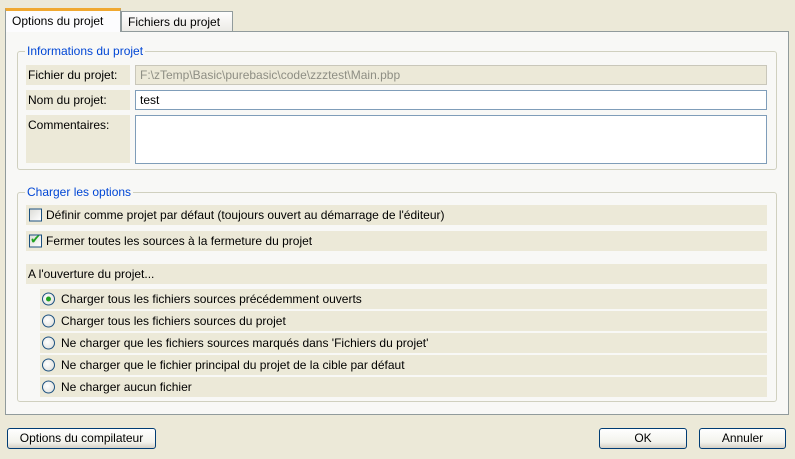  What do you see at coordinates (451, 139) in the screenshot?
I see `comments-textarea` at bounding box center [451, 139].